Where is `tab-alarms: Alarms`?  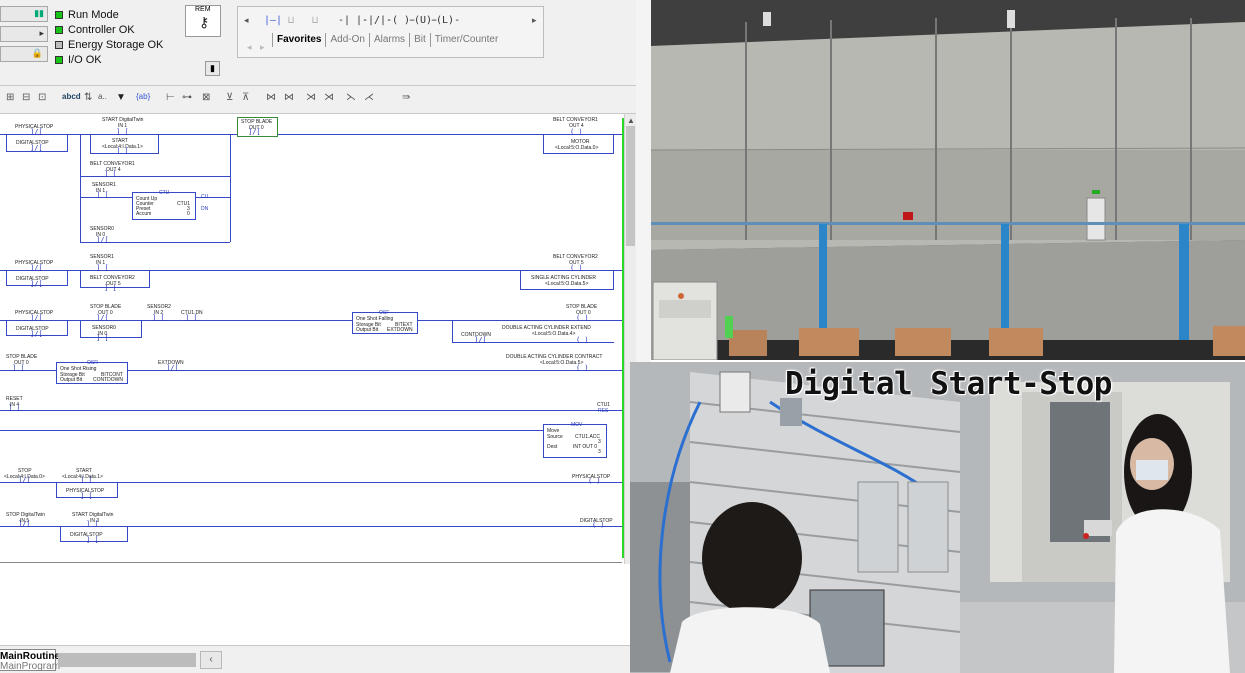 tab-alarms: Alarms is located at coordinates (388, 40).